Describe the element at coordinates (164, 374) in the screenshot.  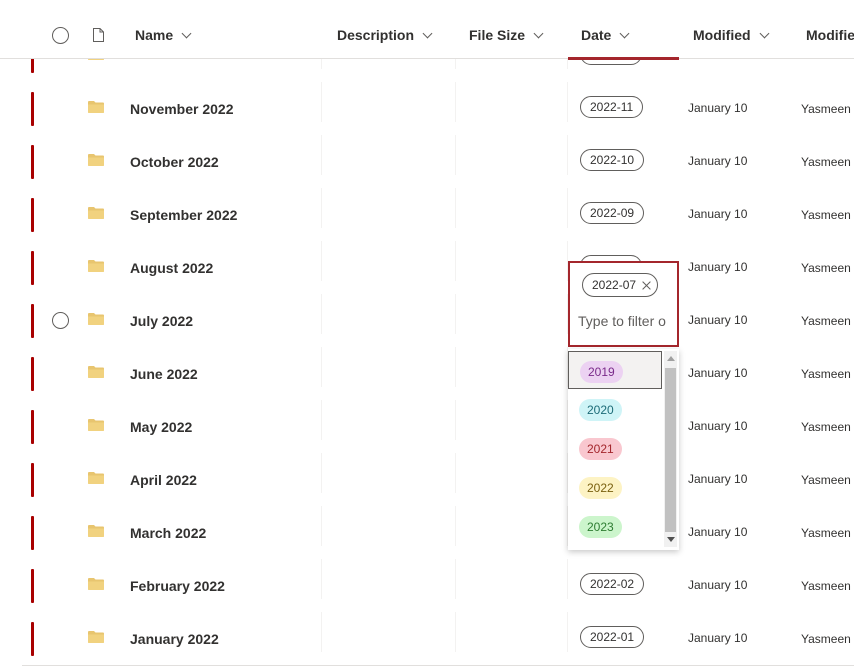
I see `row-name: June 2022` at that location.